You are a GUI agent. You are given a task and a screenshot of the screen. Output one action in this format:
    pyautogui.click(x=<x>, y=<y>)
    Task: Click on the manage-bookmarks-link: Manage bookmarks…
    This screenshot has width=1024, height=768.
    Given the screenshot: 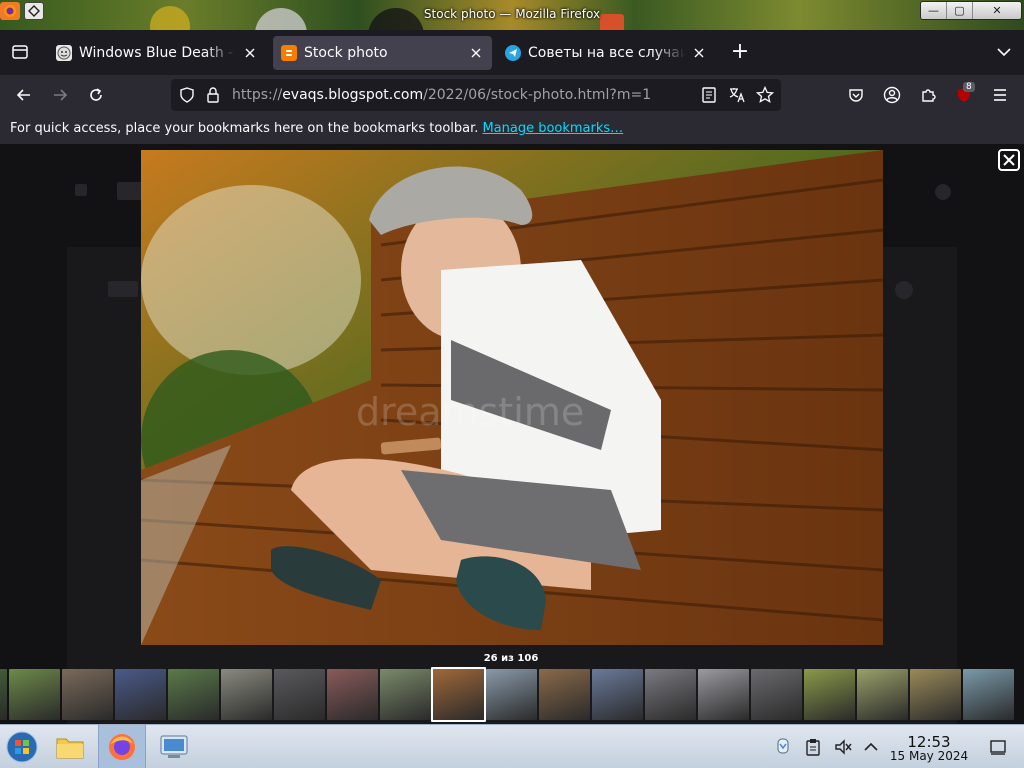 What is the action you would take?
    pyautogui.click(x=552, y=128)
    